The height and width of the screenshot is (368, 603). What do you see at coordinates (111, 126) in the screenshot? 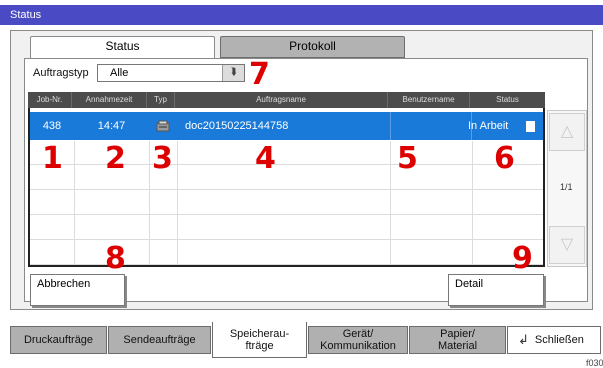
I see `cell-annahmezeit: 14:47` at bounding box center [111, 126].